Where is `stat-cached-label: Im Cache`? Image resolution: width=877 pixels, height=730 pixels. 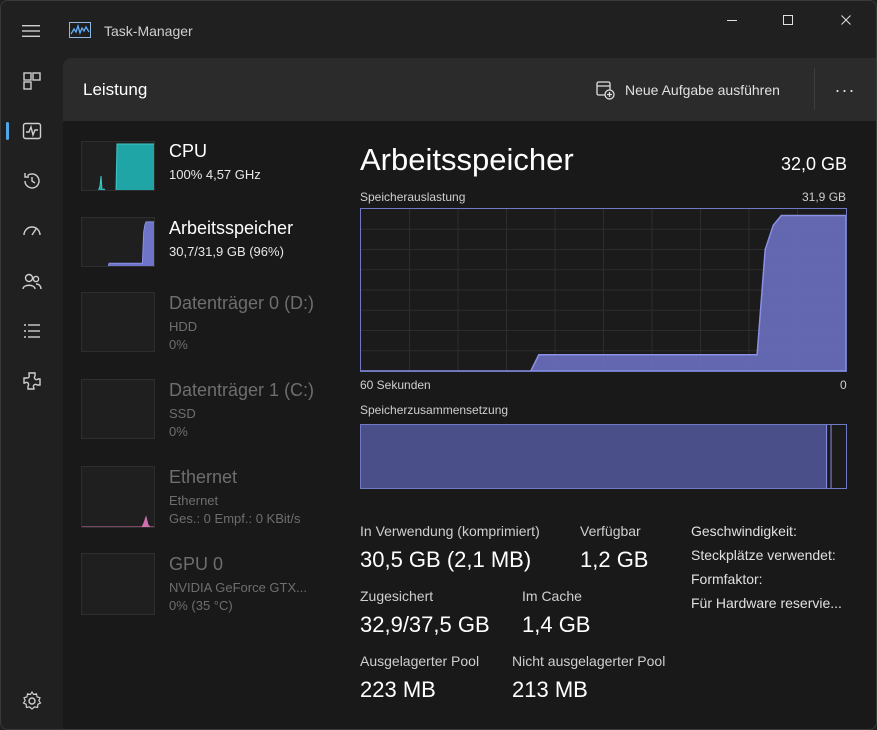
stat-cached-label: Im Cache is located at coordinates (552, 596).